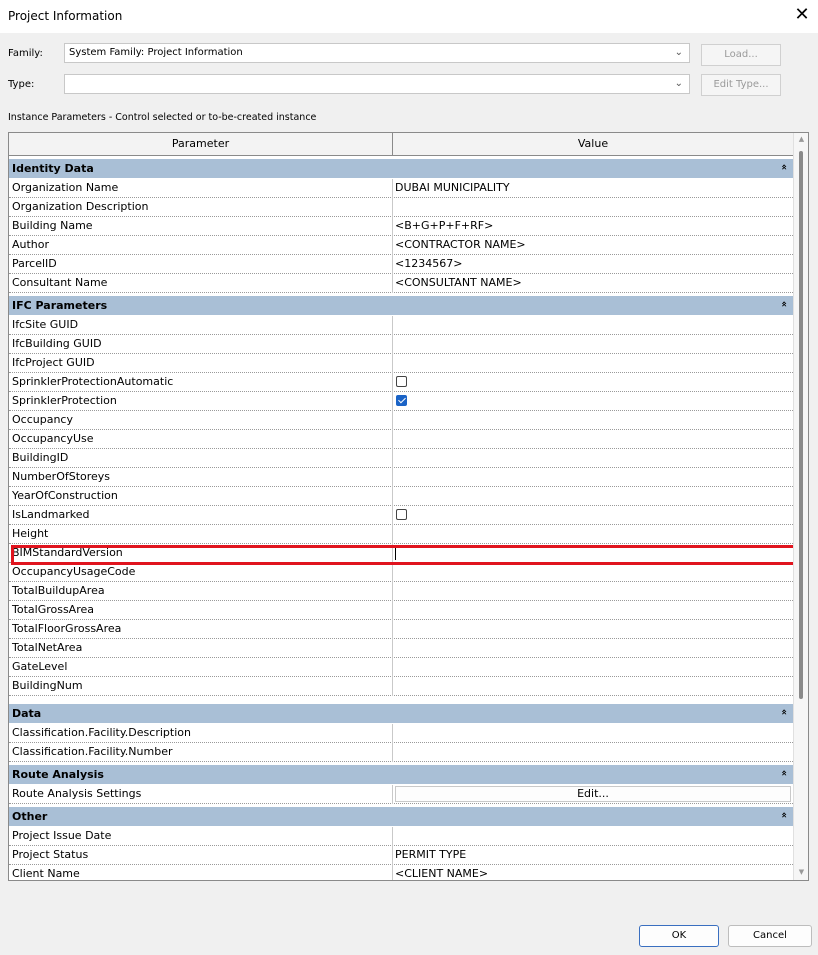 The height and width of the screenshot is (955, 818). What do you see at coordinates (770, 936) in the screenshot?
I see `cancel-button: Cancel` at bounding box center [770, 936].